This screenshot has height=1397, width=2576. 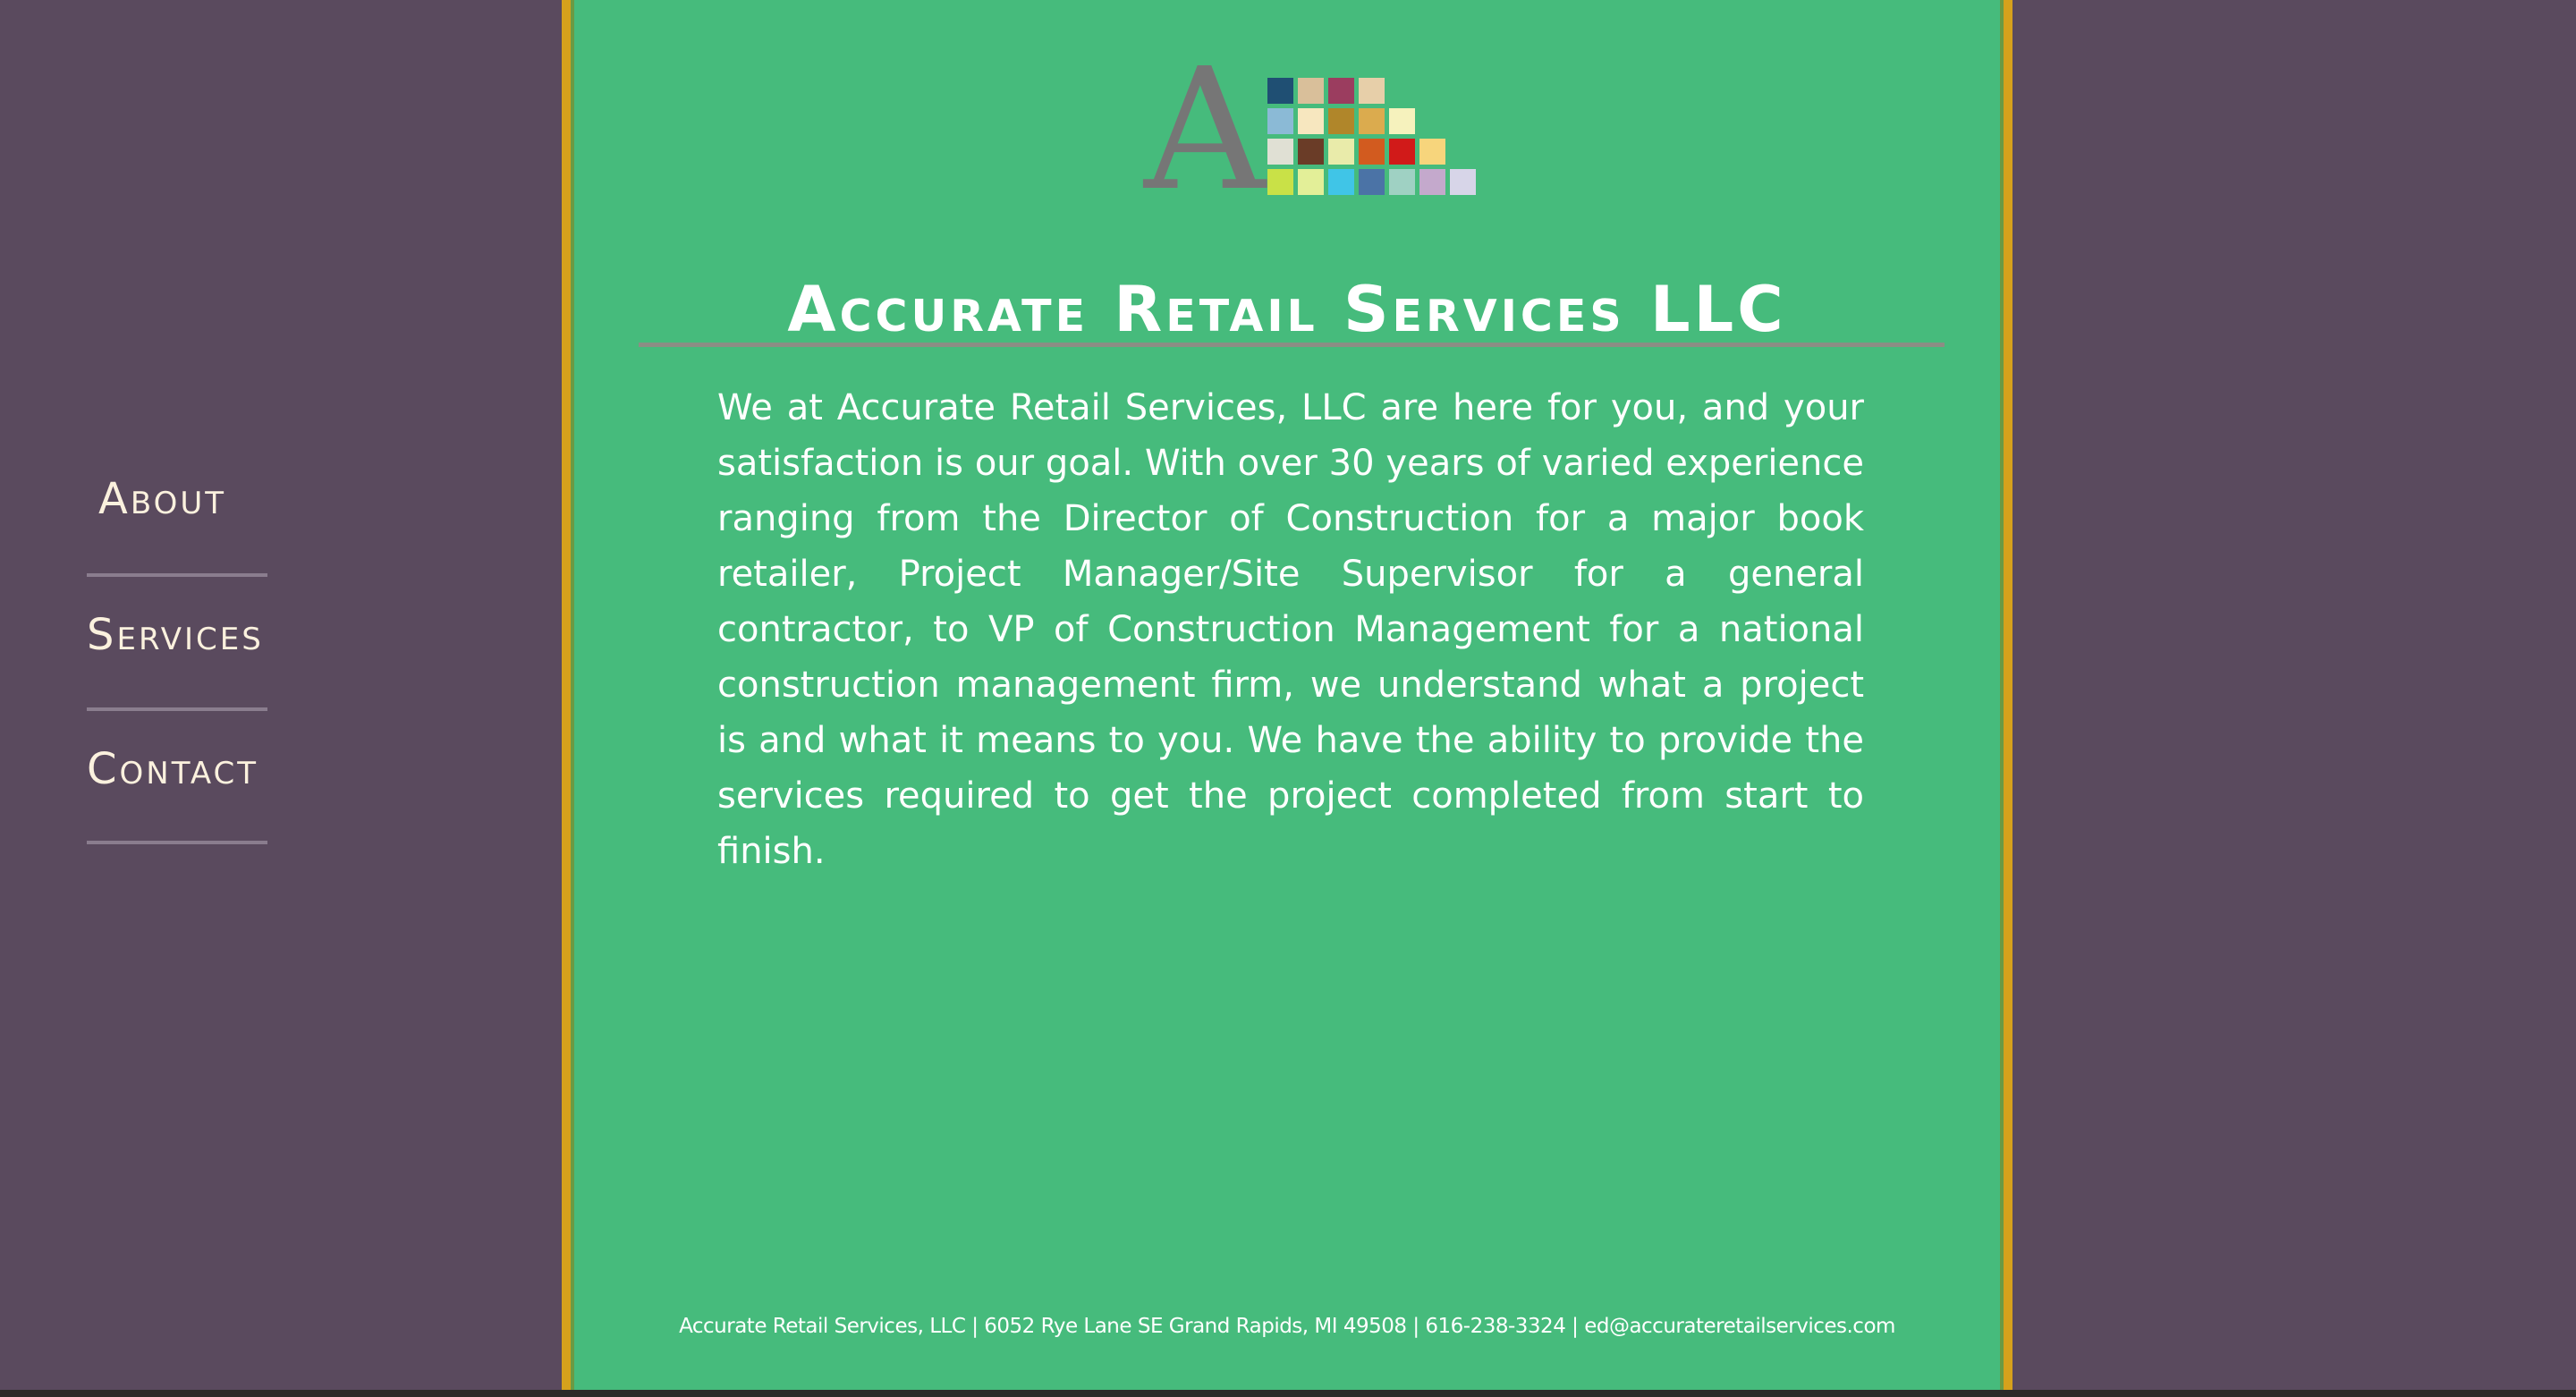 I want to click on company-logo: A, so click(x=1323, y=131).